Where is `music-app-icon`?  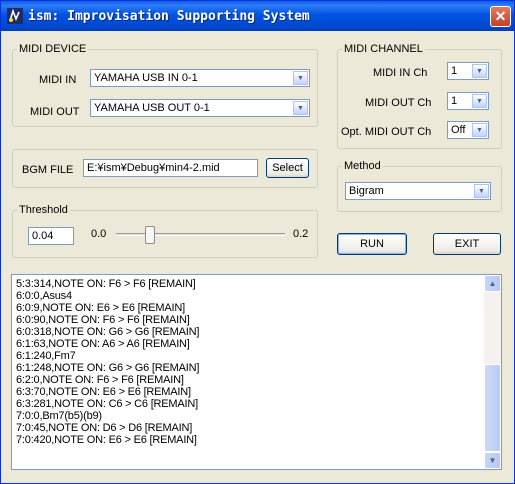 music-app-icon is located at coordinates (15, 16).